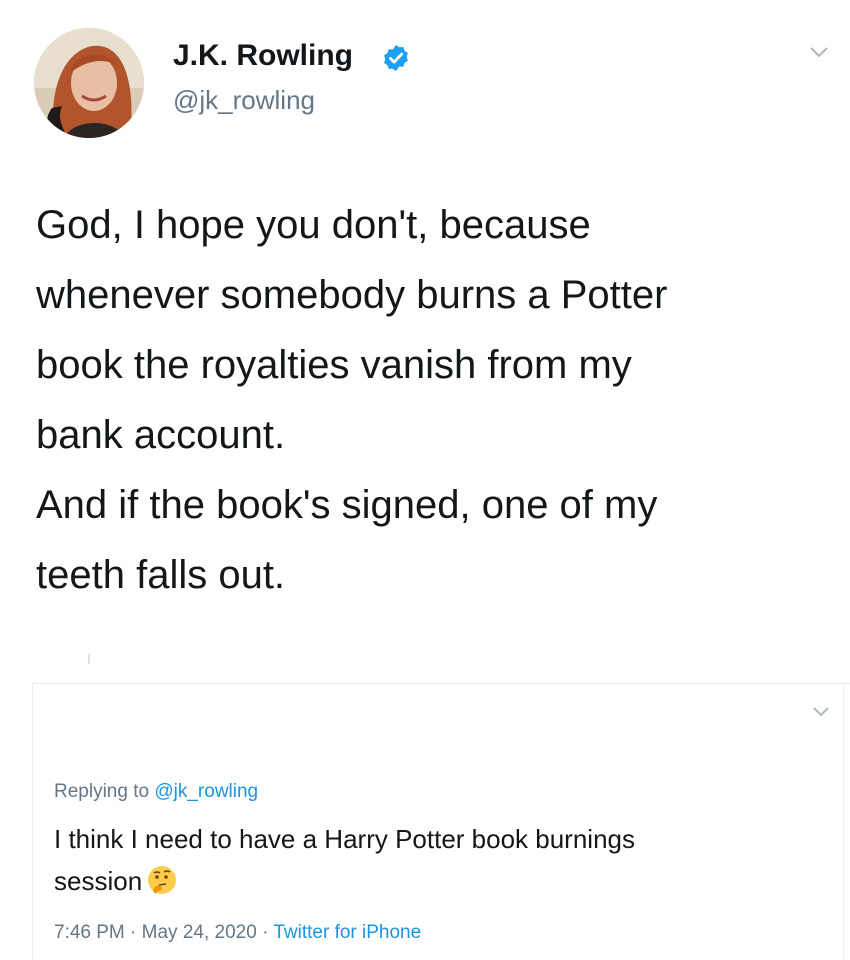  What do you see at coordinates (334, 365) in the screenshot?
I see `tweet-line: book the royalties vanish from my` at bounding box center [334, 365].